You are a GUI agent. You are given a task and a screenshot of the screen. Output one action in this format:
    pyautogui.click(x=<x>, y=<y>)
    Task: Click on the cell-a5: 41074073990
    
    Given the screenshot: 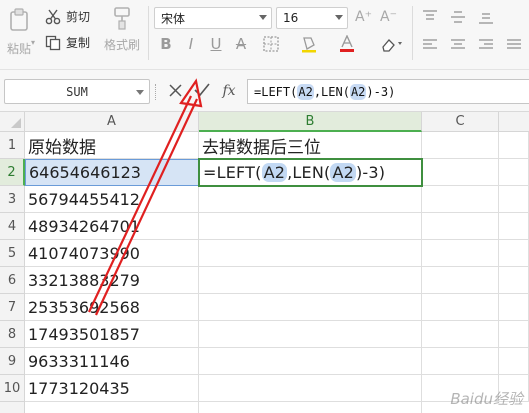 What is the action you would take?
    pyautogui.click(x=112, y=253)
    